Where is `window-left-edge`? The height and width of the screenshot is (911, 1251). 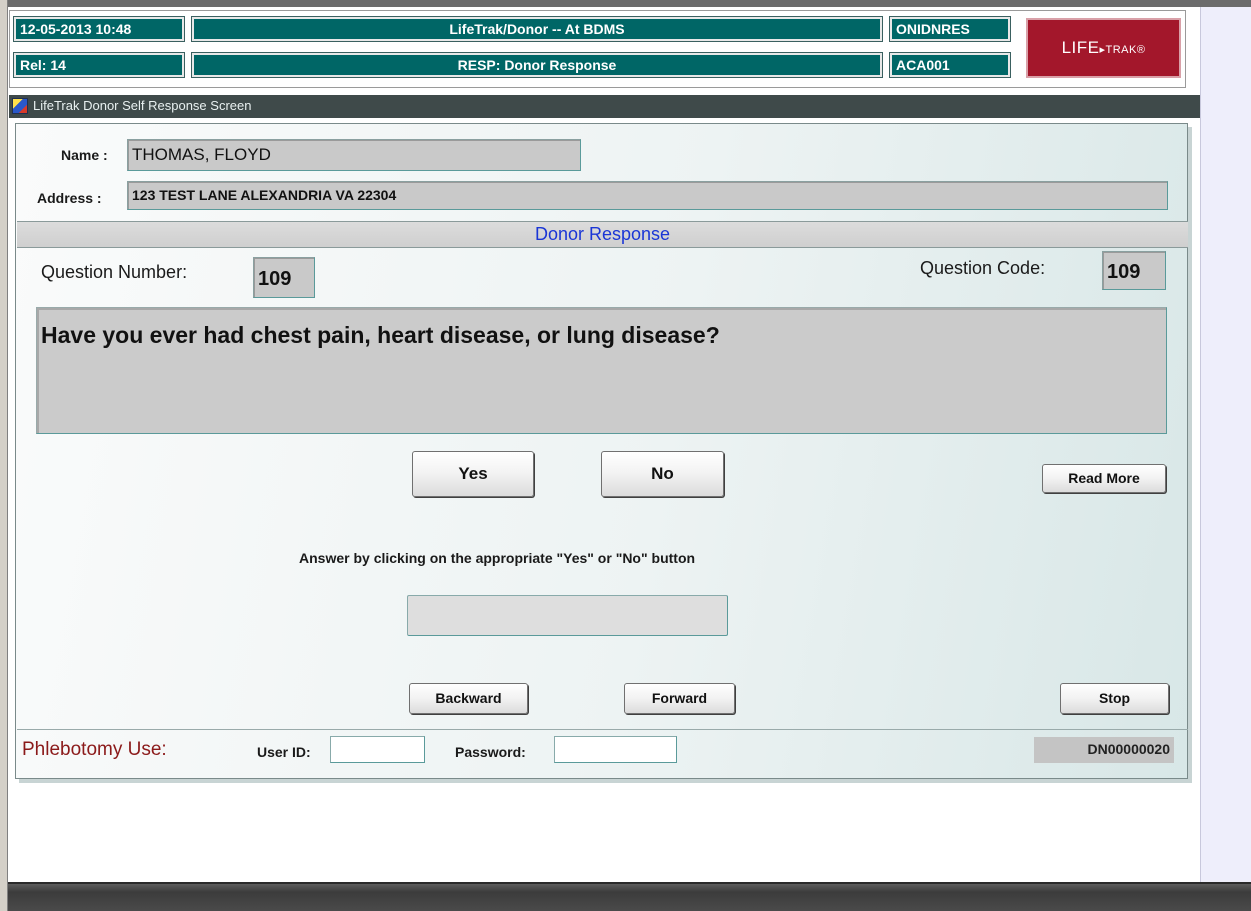
window-left-edge is located at coordinates (4, 455).